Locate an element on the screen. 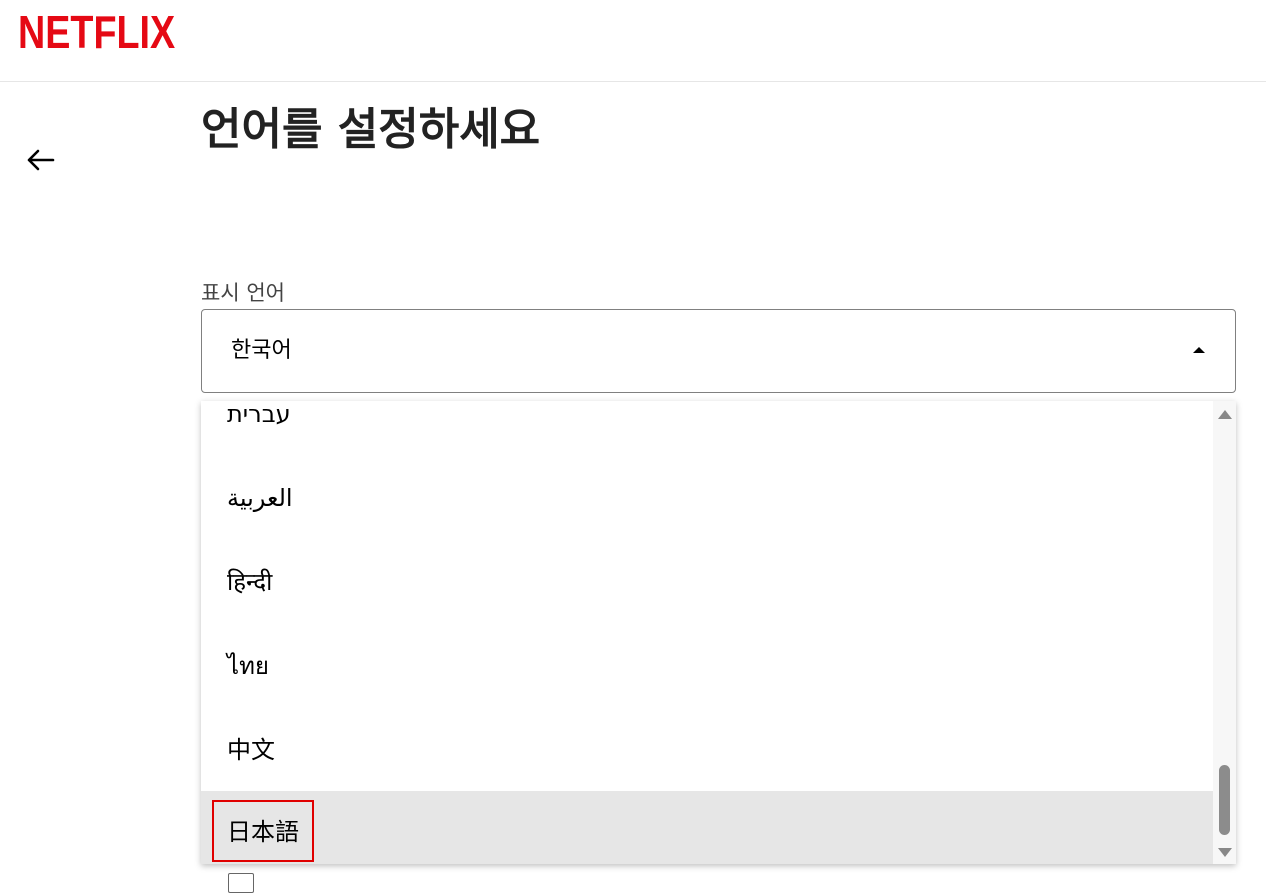 Image resolution: width=1266 pixels, height=893 pixels. select-current-value: 한국어 is located at coordinates (261, 350).